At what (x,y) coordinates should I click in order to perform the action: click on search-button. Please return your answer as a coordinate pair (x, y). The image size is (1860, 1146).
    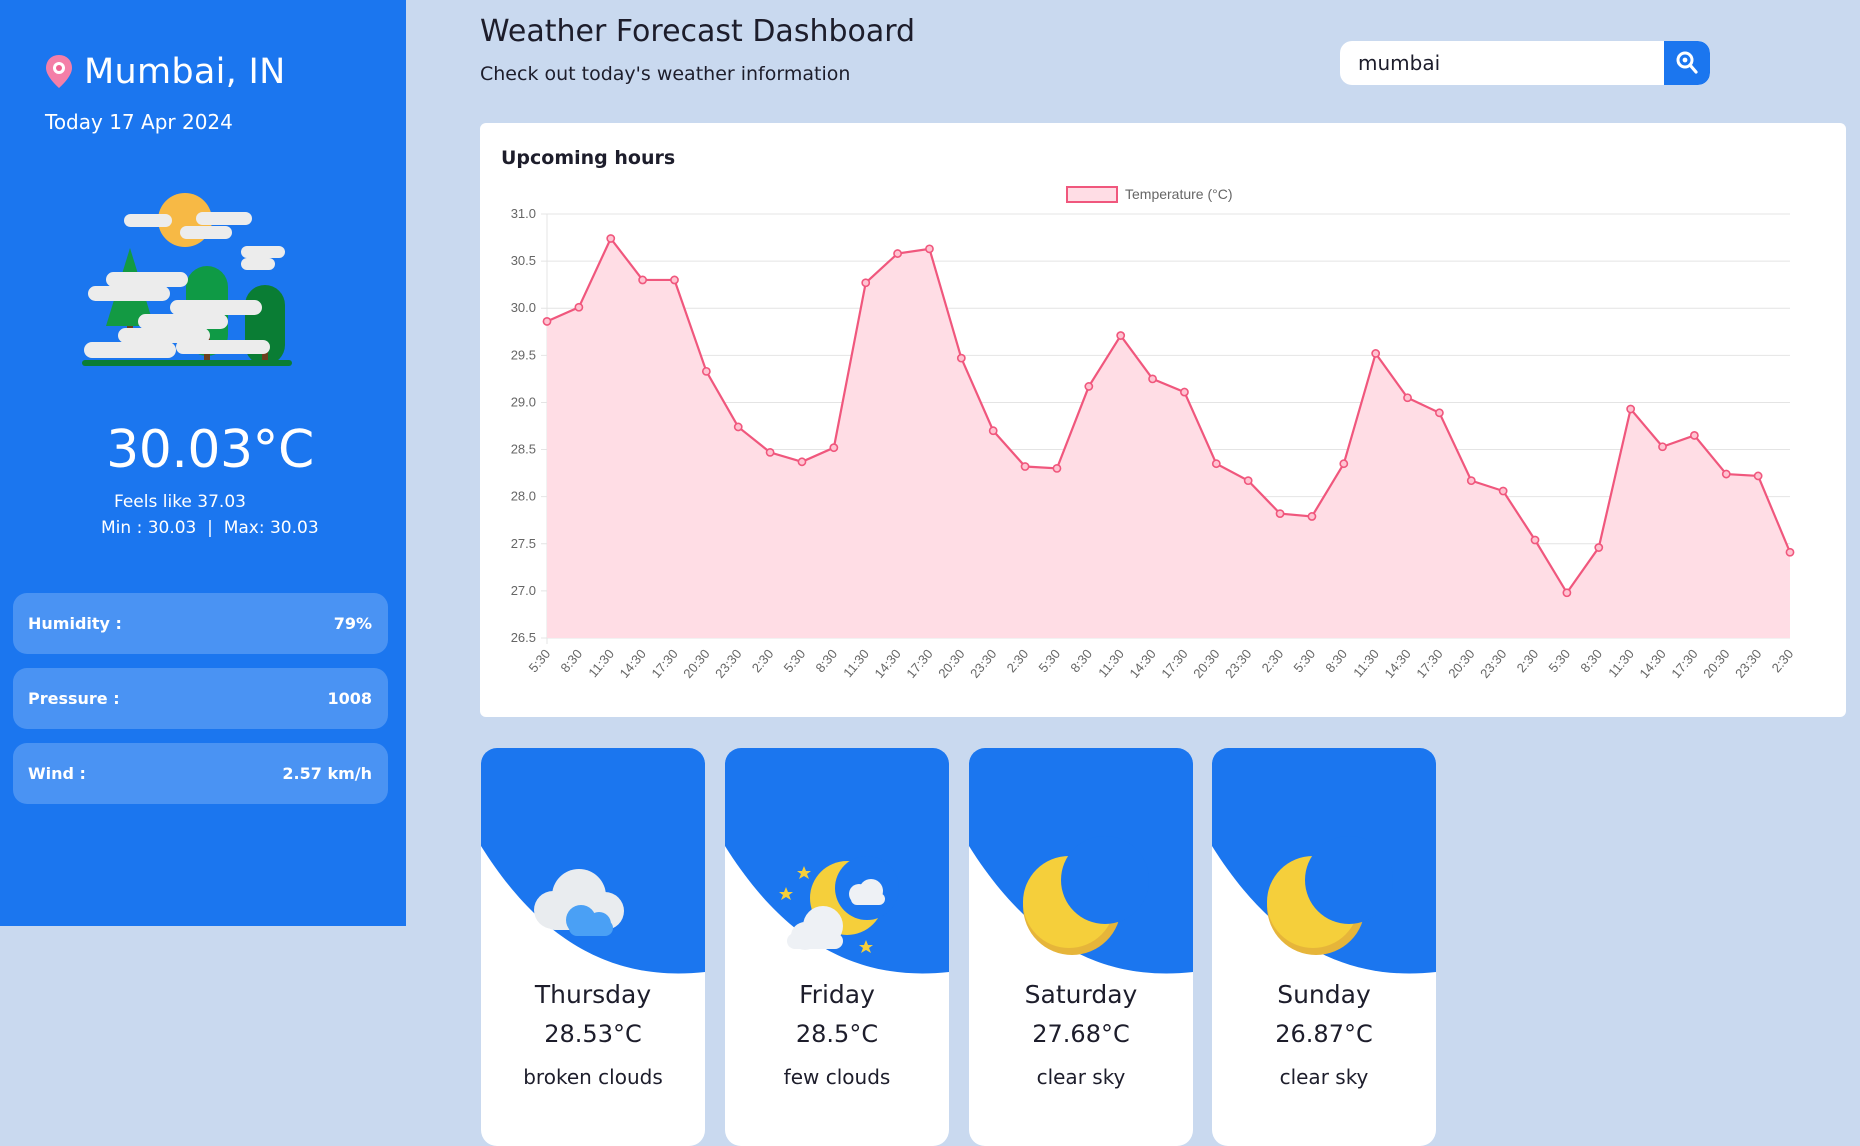
    Looking at the image, I should click on (1687, 63).